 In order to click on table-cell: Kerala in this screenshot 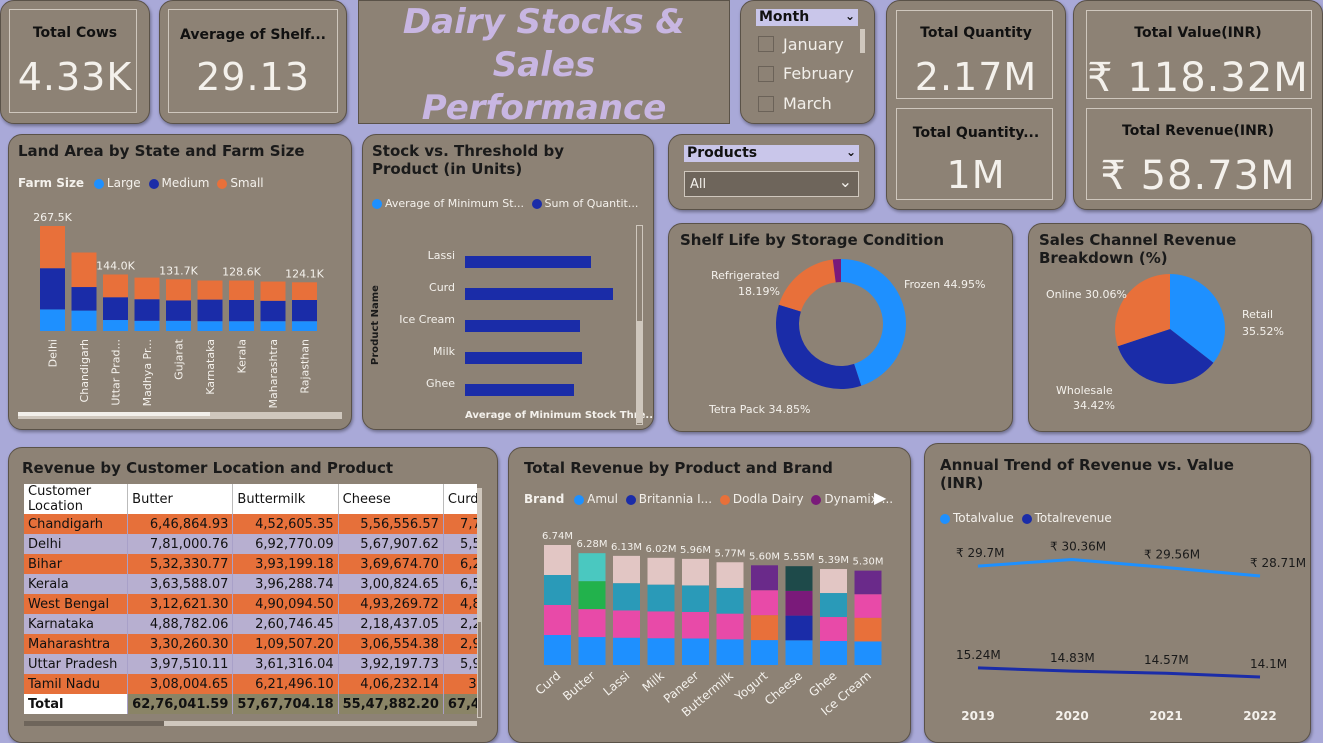, I will do `click(76, 584)`.